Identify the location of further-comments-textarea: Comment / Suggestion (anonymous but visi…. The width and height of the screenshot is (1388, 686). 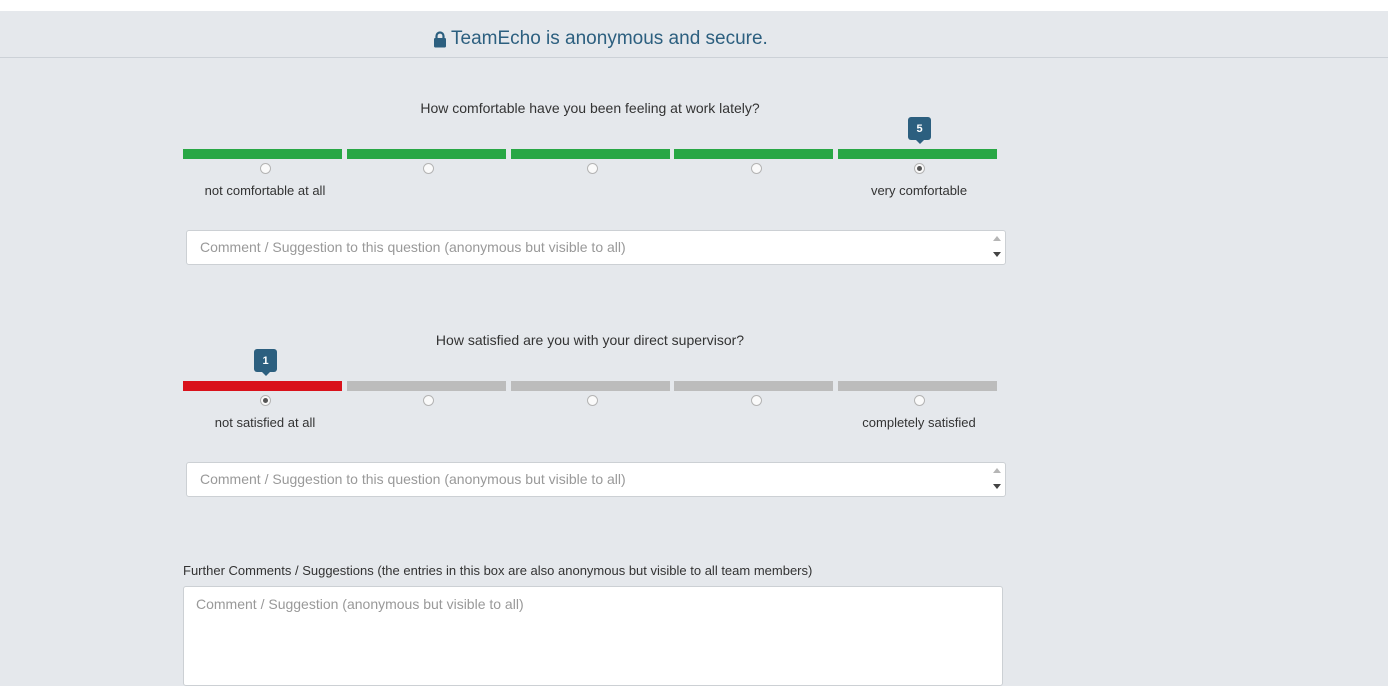
(593, 636).